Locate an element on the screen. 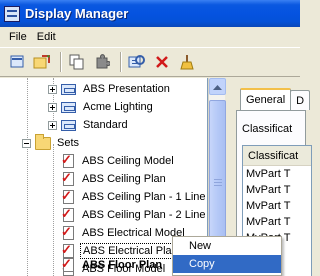  tree-item-set: ✓ ABS Ceiling Model is located at coordinates (118, 161).